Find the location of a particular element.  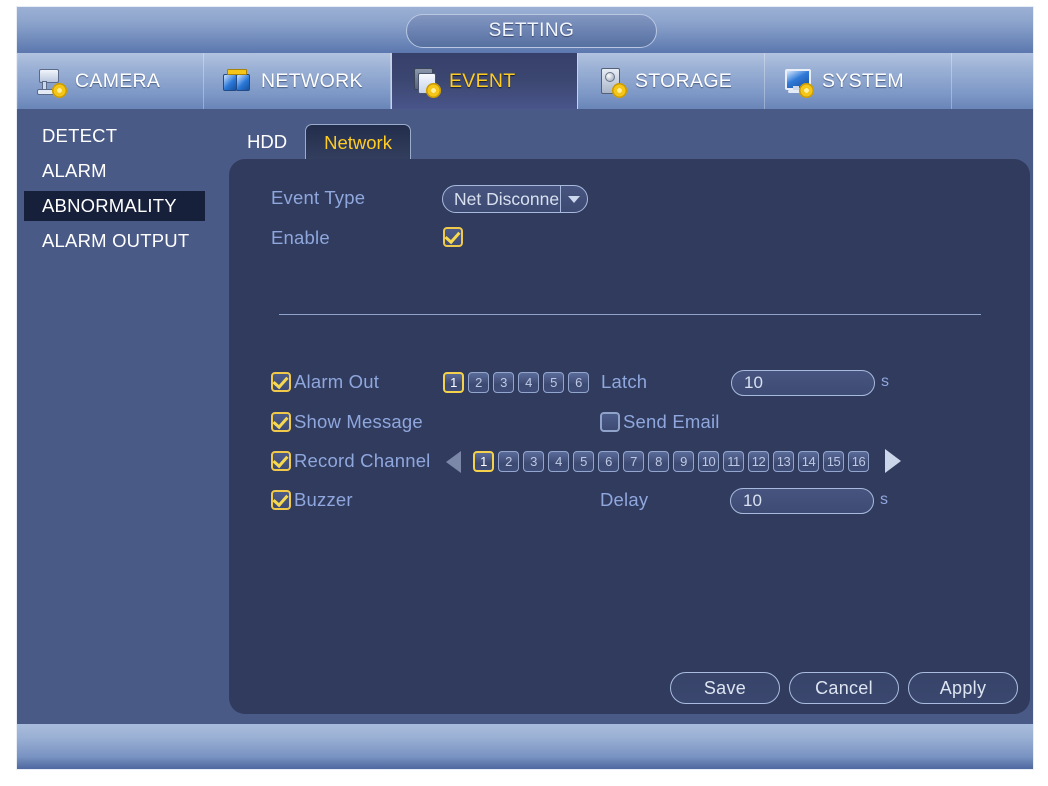

save-button: Save is located at coordinates (725, 688).